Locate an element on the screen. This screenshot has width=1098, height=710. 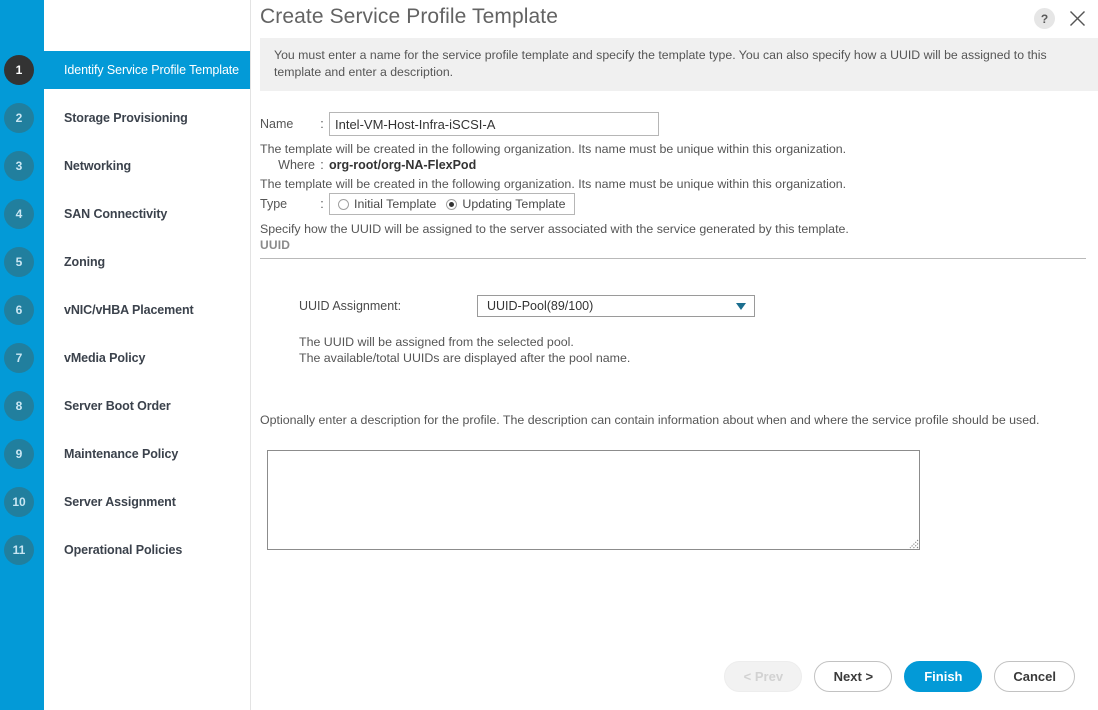
sidebar-item-label: SAN Connectivity is located at coordinates (116, 214).